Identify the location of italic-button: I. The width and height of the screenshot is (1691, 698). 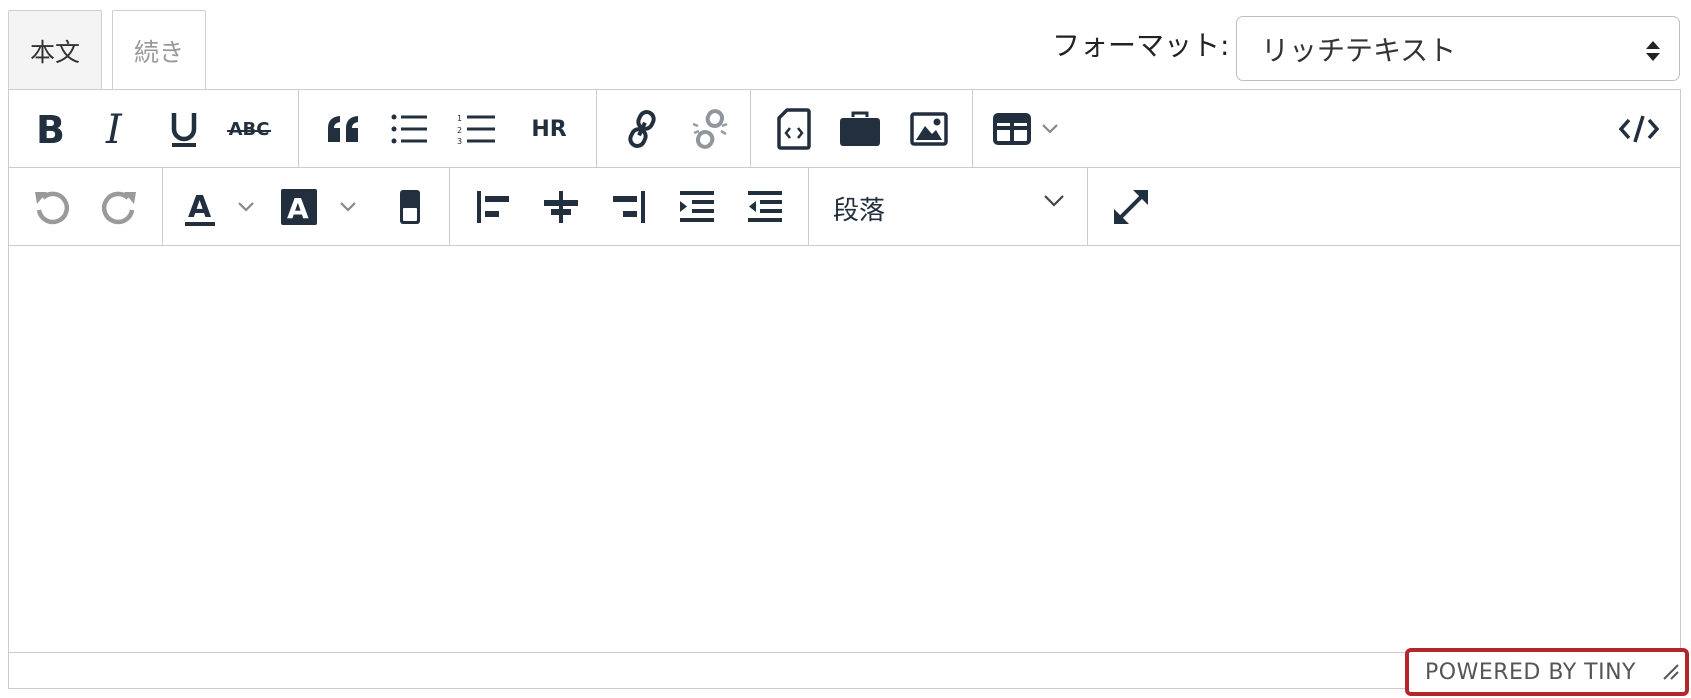
(117, 129).